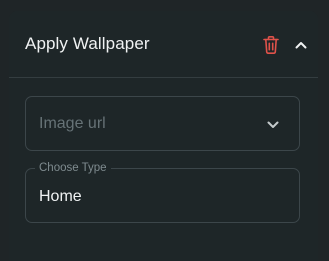 The width and height of the screenshot is (329, 261). What do you see at coordinates (301, 45) in the screenshot?
I see `chevron-up-icon` at bounding box center [301, 45].